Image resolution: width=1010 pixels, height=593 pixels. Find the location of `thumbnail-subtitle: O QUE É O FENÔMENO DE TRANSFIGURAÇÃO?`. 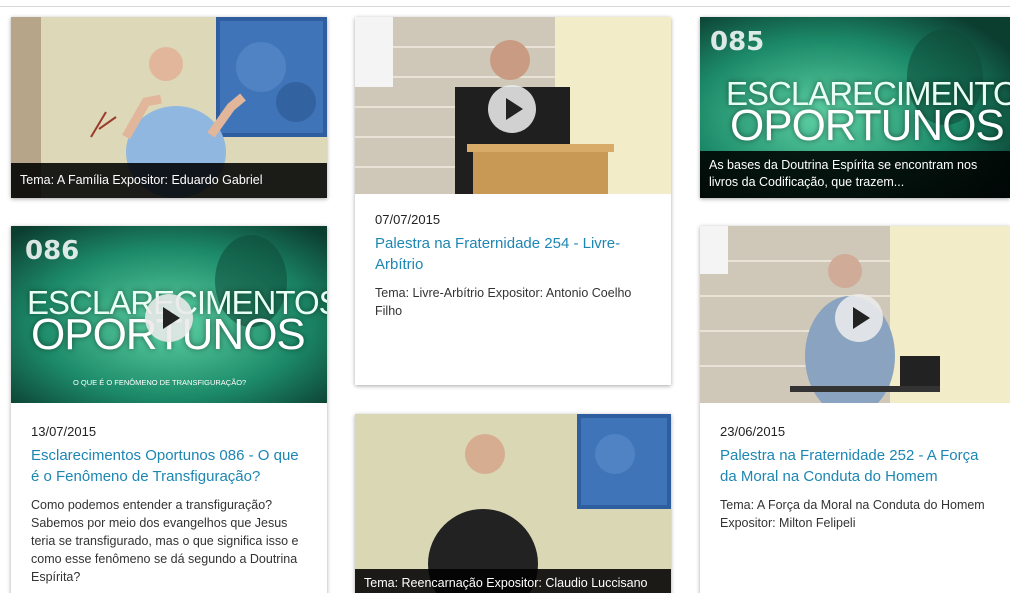

thumbnail-subtitle: O QUE É O FENÔMENO DE TRANSFIGURAÇÃO? is located at coordinates (160, 382).